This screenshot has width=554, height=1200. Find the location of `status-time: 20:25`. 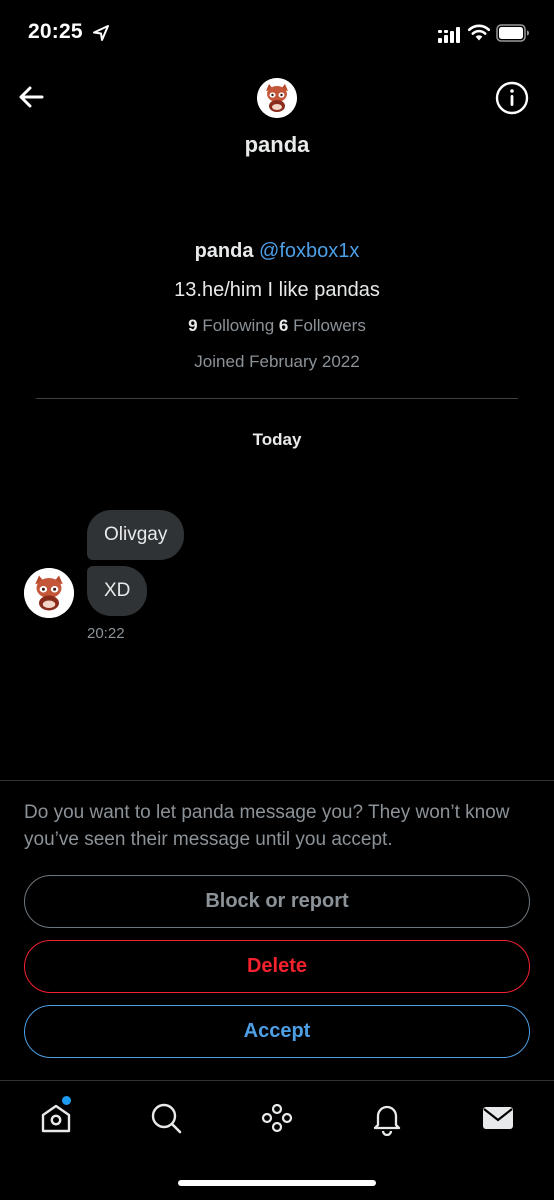

status-time: 20:25 is located at coordinates (55, 31).